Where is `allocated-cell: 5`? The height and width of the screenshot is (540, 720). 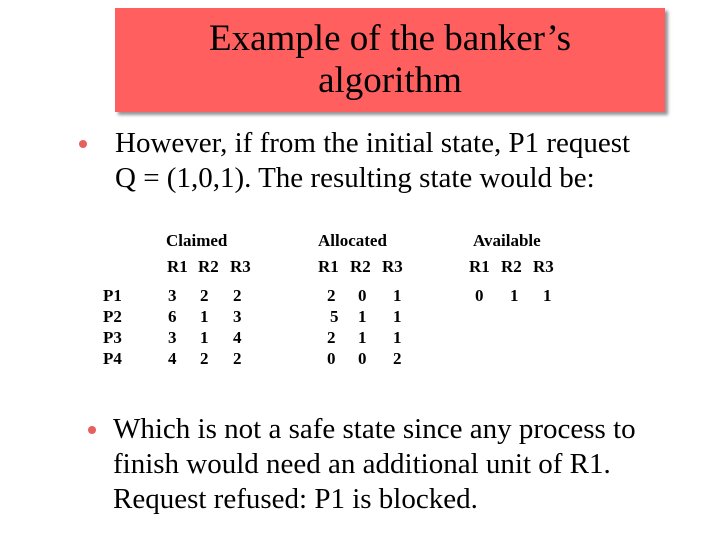
allocated-cell: 5 is located at coordinates (334, 316).